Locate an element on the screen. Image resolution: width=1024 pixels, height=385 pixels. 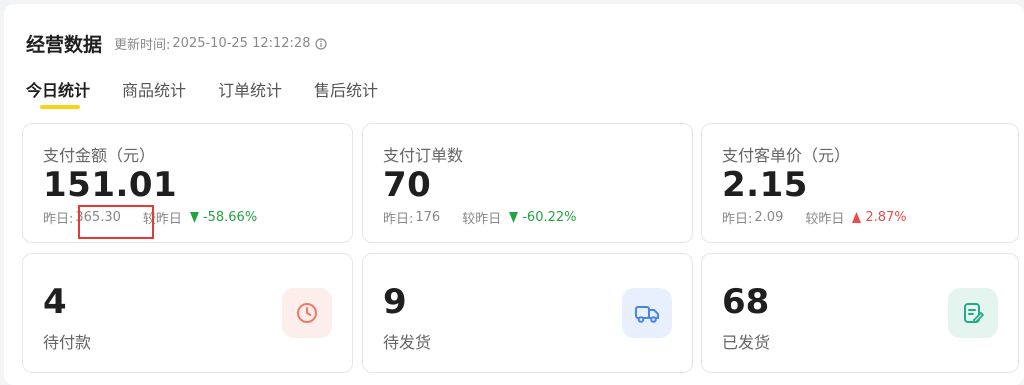
active-tab-indicator is located at coordinates (60, 107).